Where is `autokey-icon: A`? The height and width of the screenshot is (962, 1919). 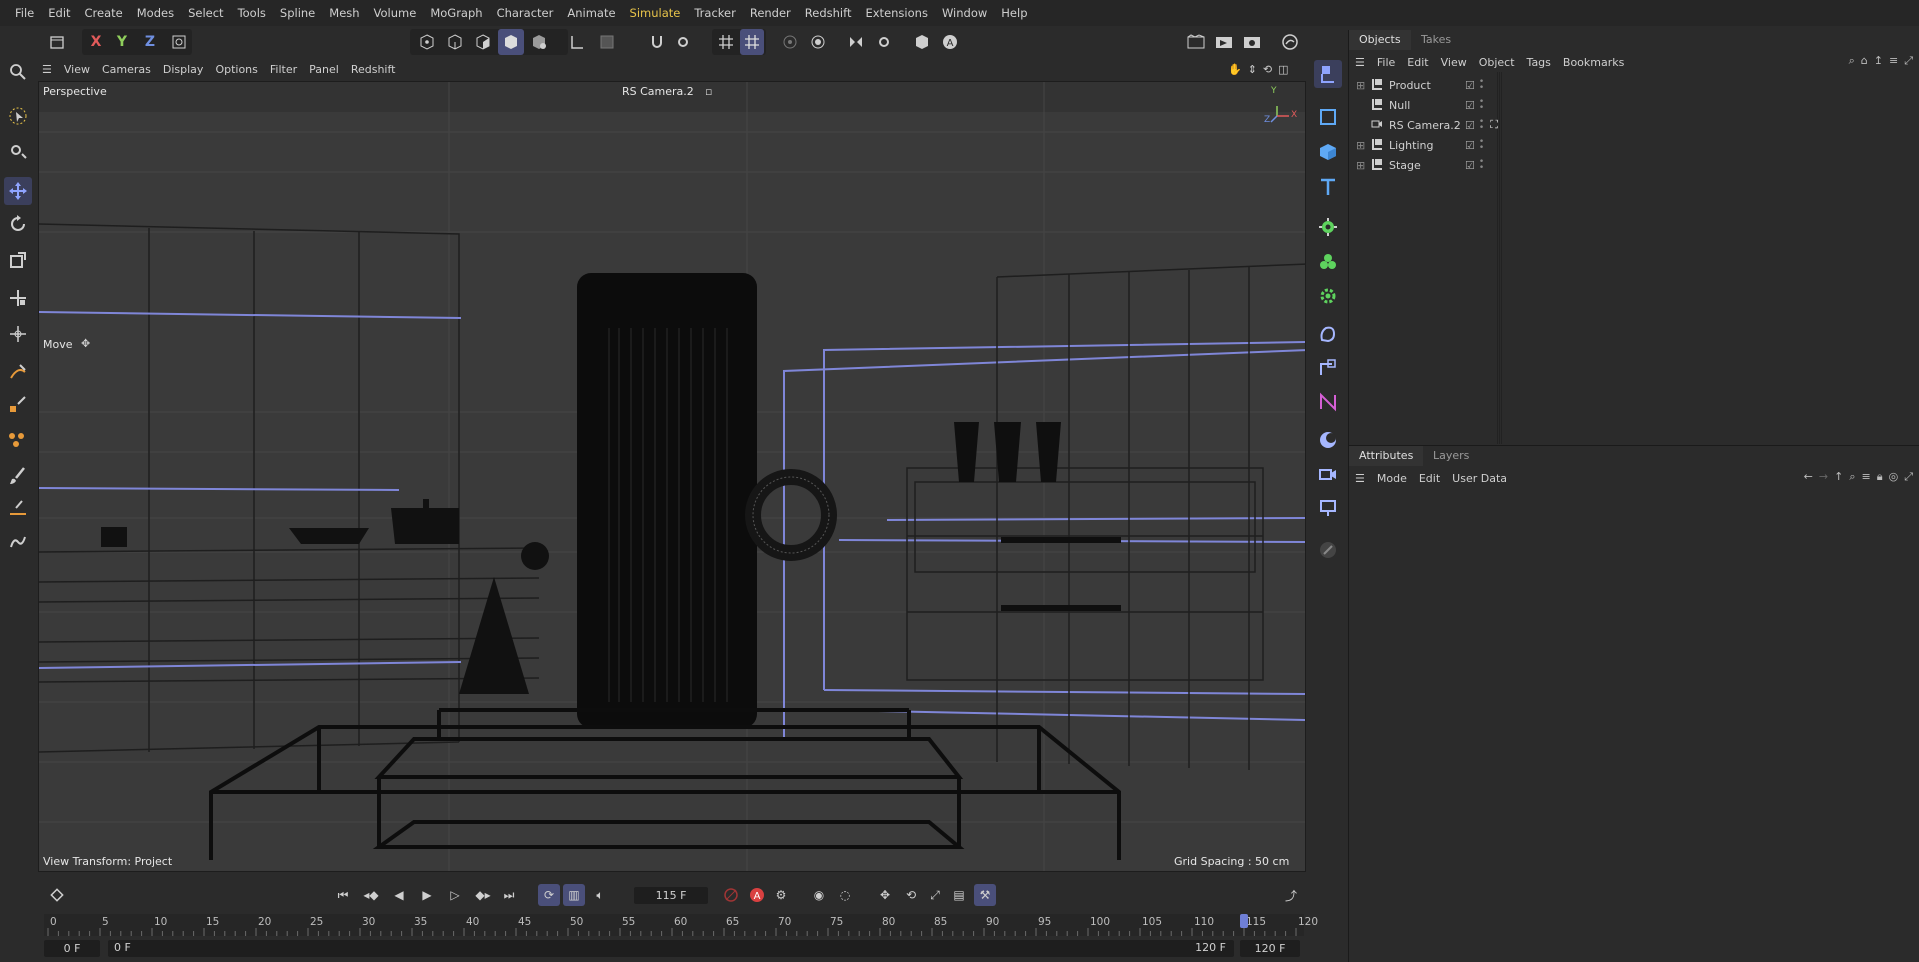
autokey-icon: A is located at coordinates (757, 895).